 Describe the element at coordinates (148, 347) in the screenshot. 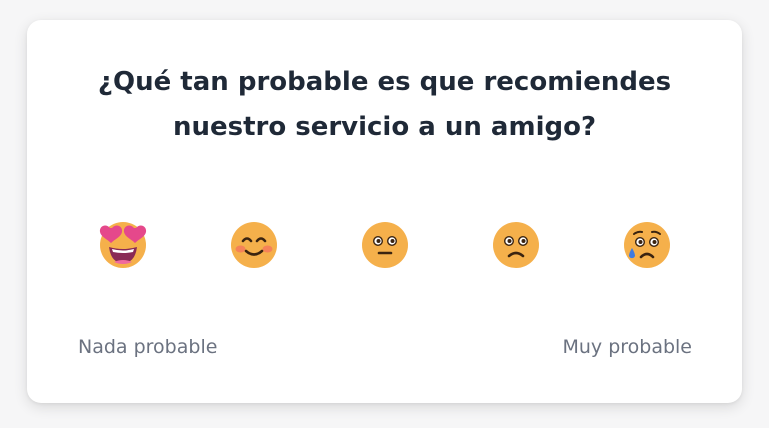

I see `scale-low-label: Nada probable` at that location.